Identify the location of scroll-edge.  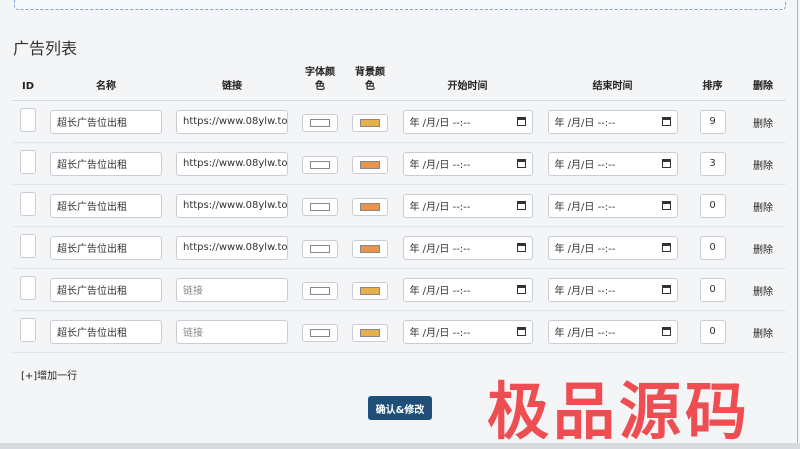
(797, 224).